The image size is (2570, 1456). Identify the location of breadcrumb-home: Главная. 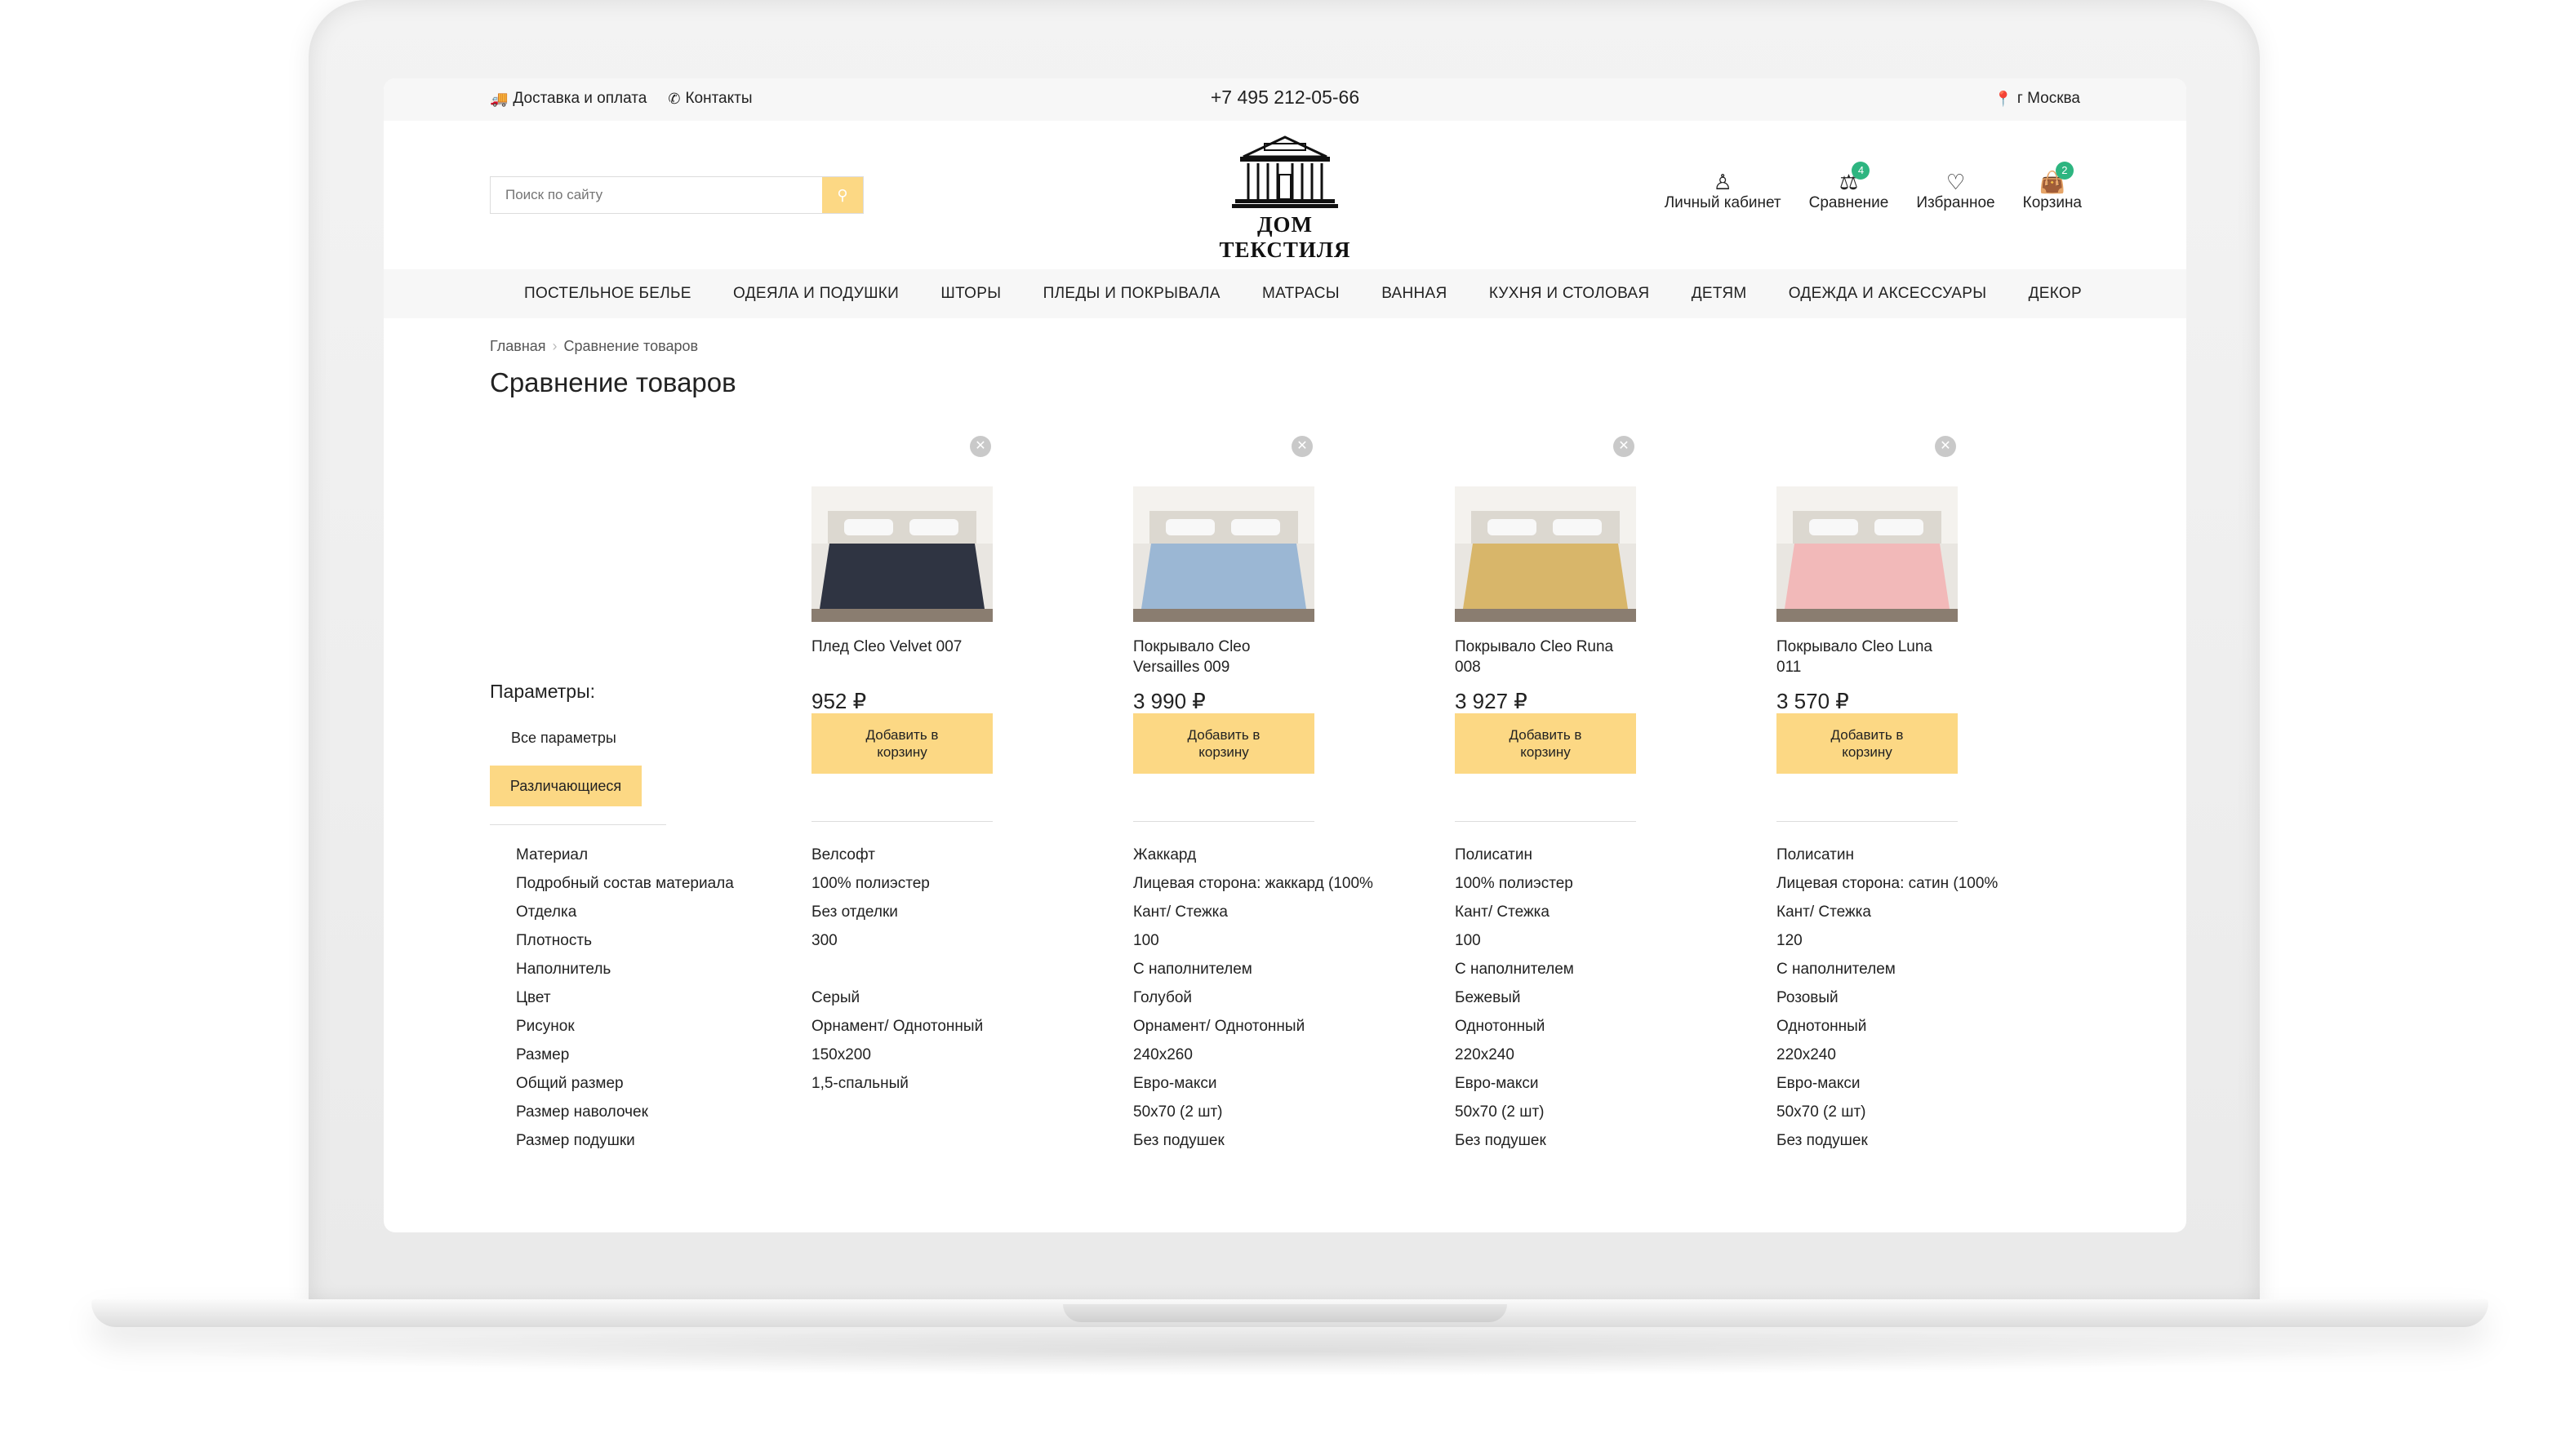
(518, 346).